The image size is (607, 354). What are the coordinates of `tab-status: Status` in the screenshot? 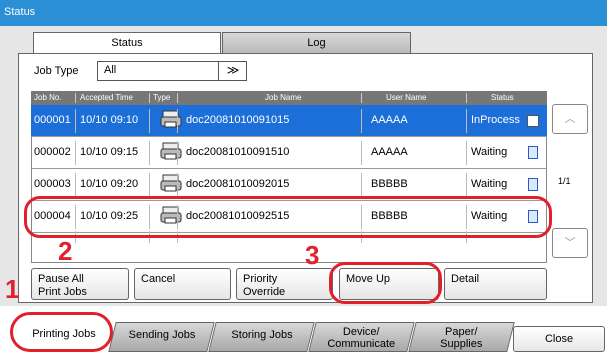 It's located at (127, 43).